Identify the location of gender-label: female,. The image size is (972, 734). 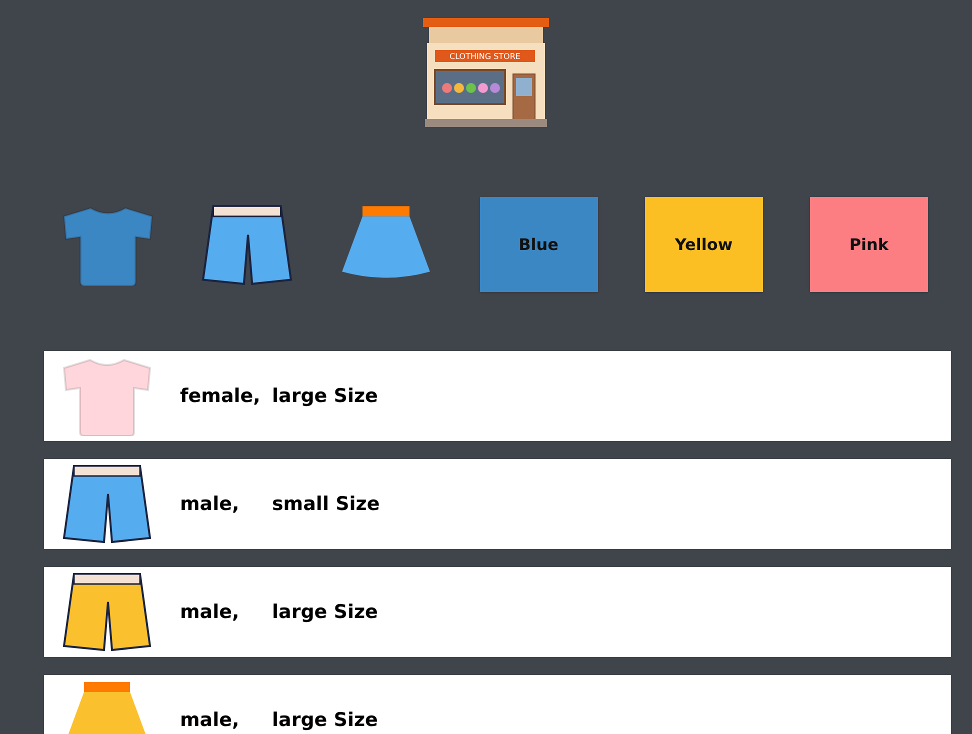
(221, 396).